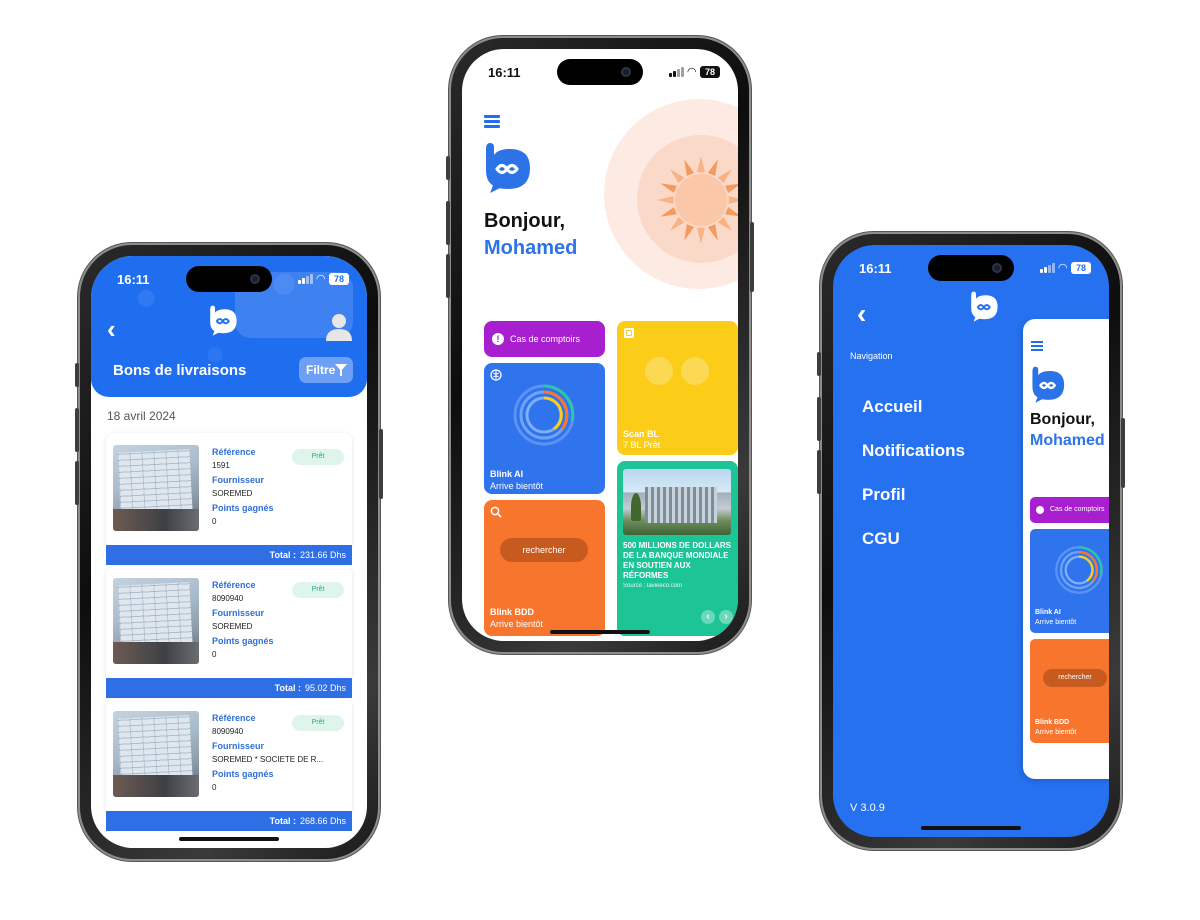 The image size is (1200, 920). I want to click on search-icon, so click(496, 512).